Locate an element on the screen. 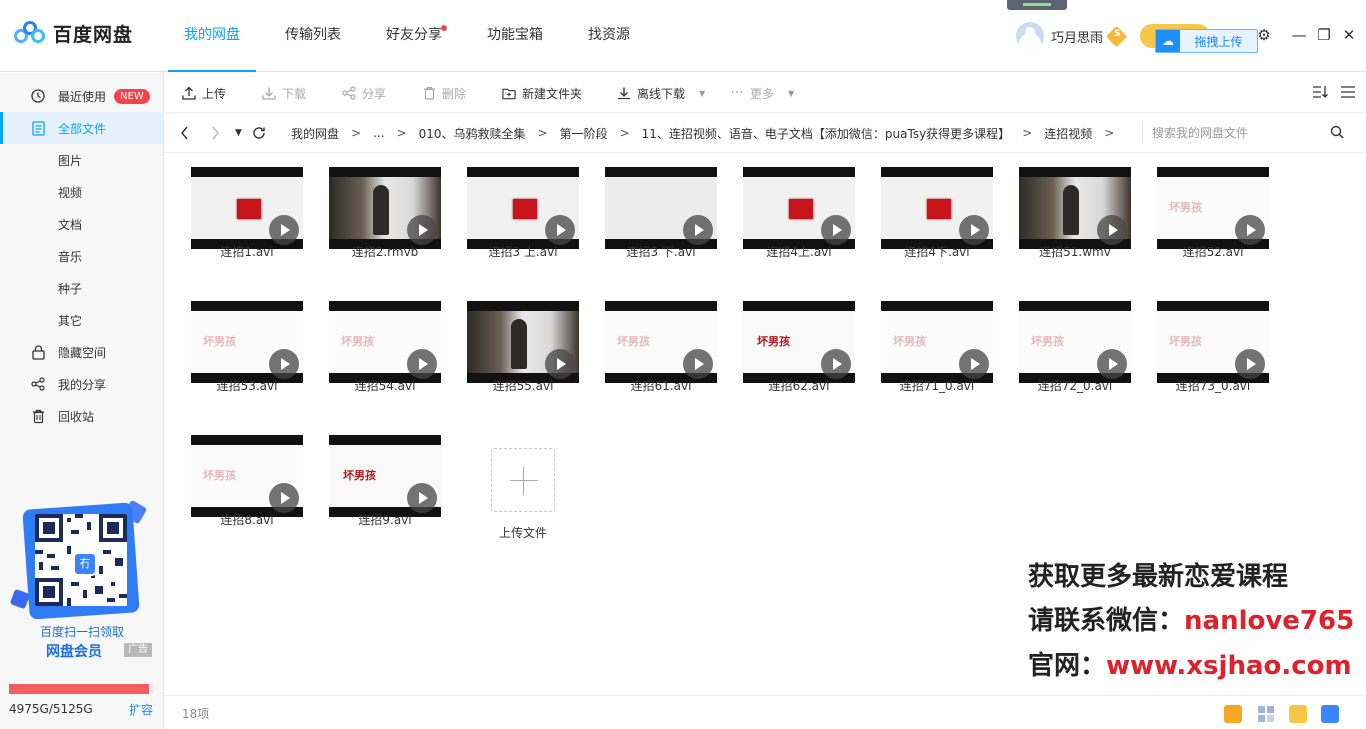 This screenshot has width=1366, height=729. sidebar-item-recycle-bin: 回收站 is located at coordinates (81, 416).